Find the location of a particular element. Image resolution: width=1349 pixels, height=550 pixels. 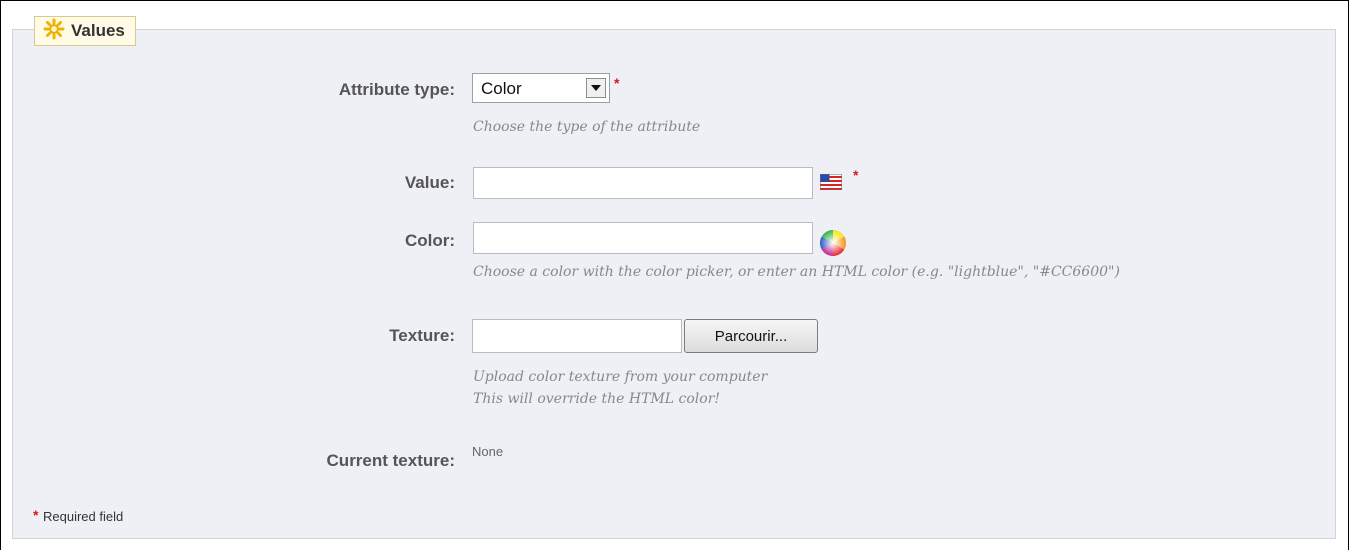

legend-title: Values is located at coordinates (98, 30).